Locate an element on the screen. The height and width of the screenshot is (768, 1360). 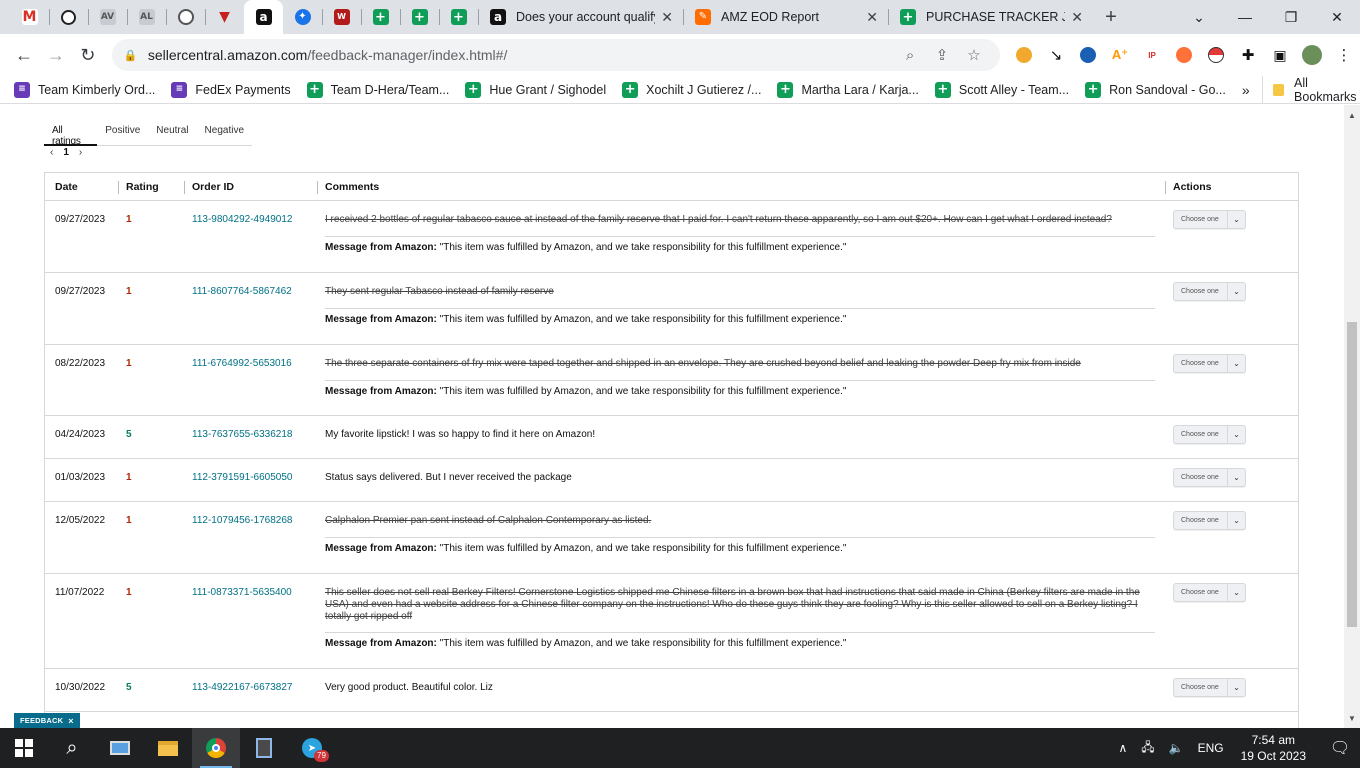
reload-button: ↻ is located at coordinates (88, 55).